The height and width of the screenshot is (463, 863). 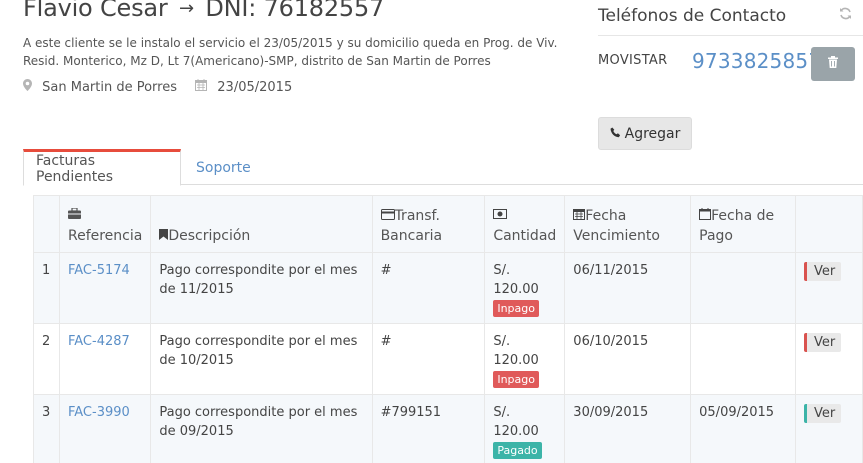 What do you see at coordinates (829, 224) in the screenshot?
I see `header-actions` at bounding box center [829, 224].